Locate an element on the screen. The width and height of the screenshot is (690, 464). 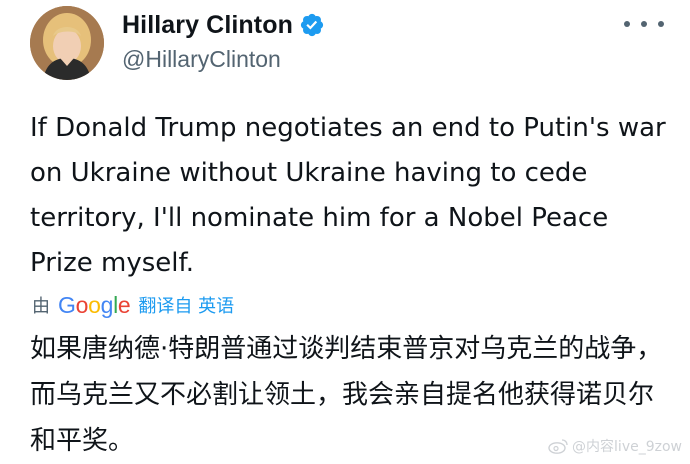
author-display-name: Hillary Clinton is located at coordinates (207, 25).